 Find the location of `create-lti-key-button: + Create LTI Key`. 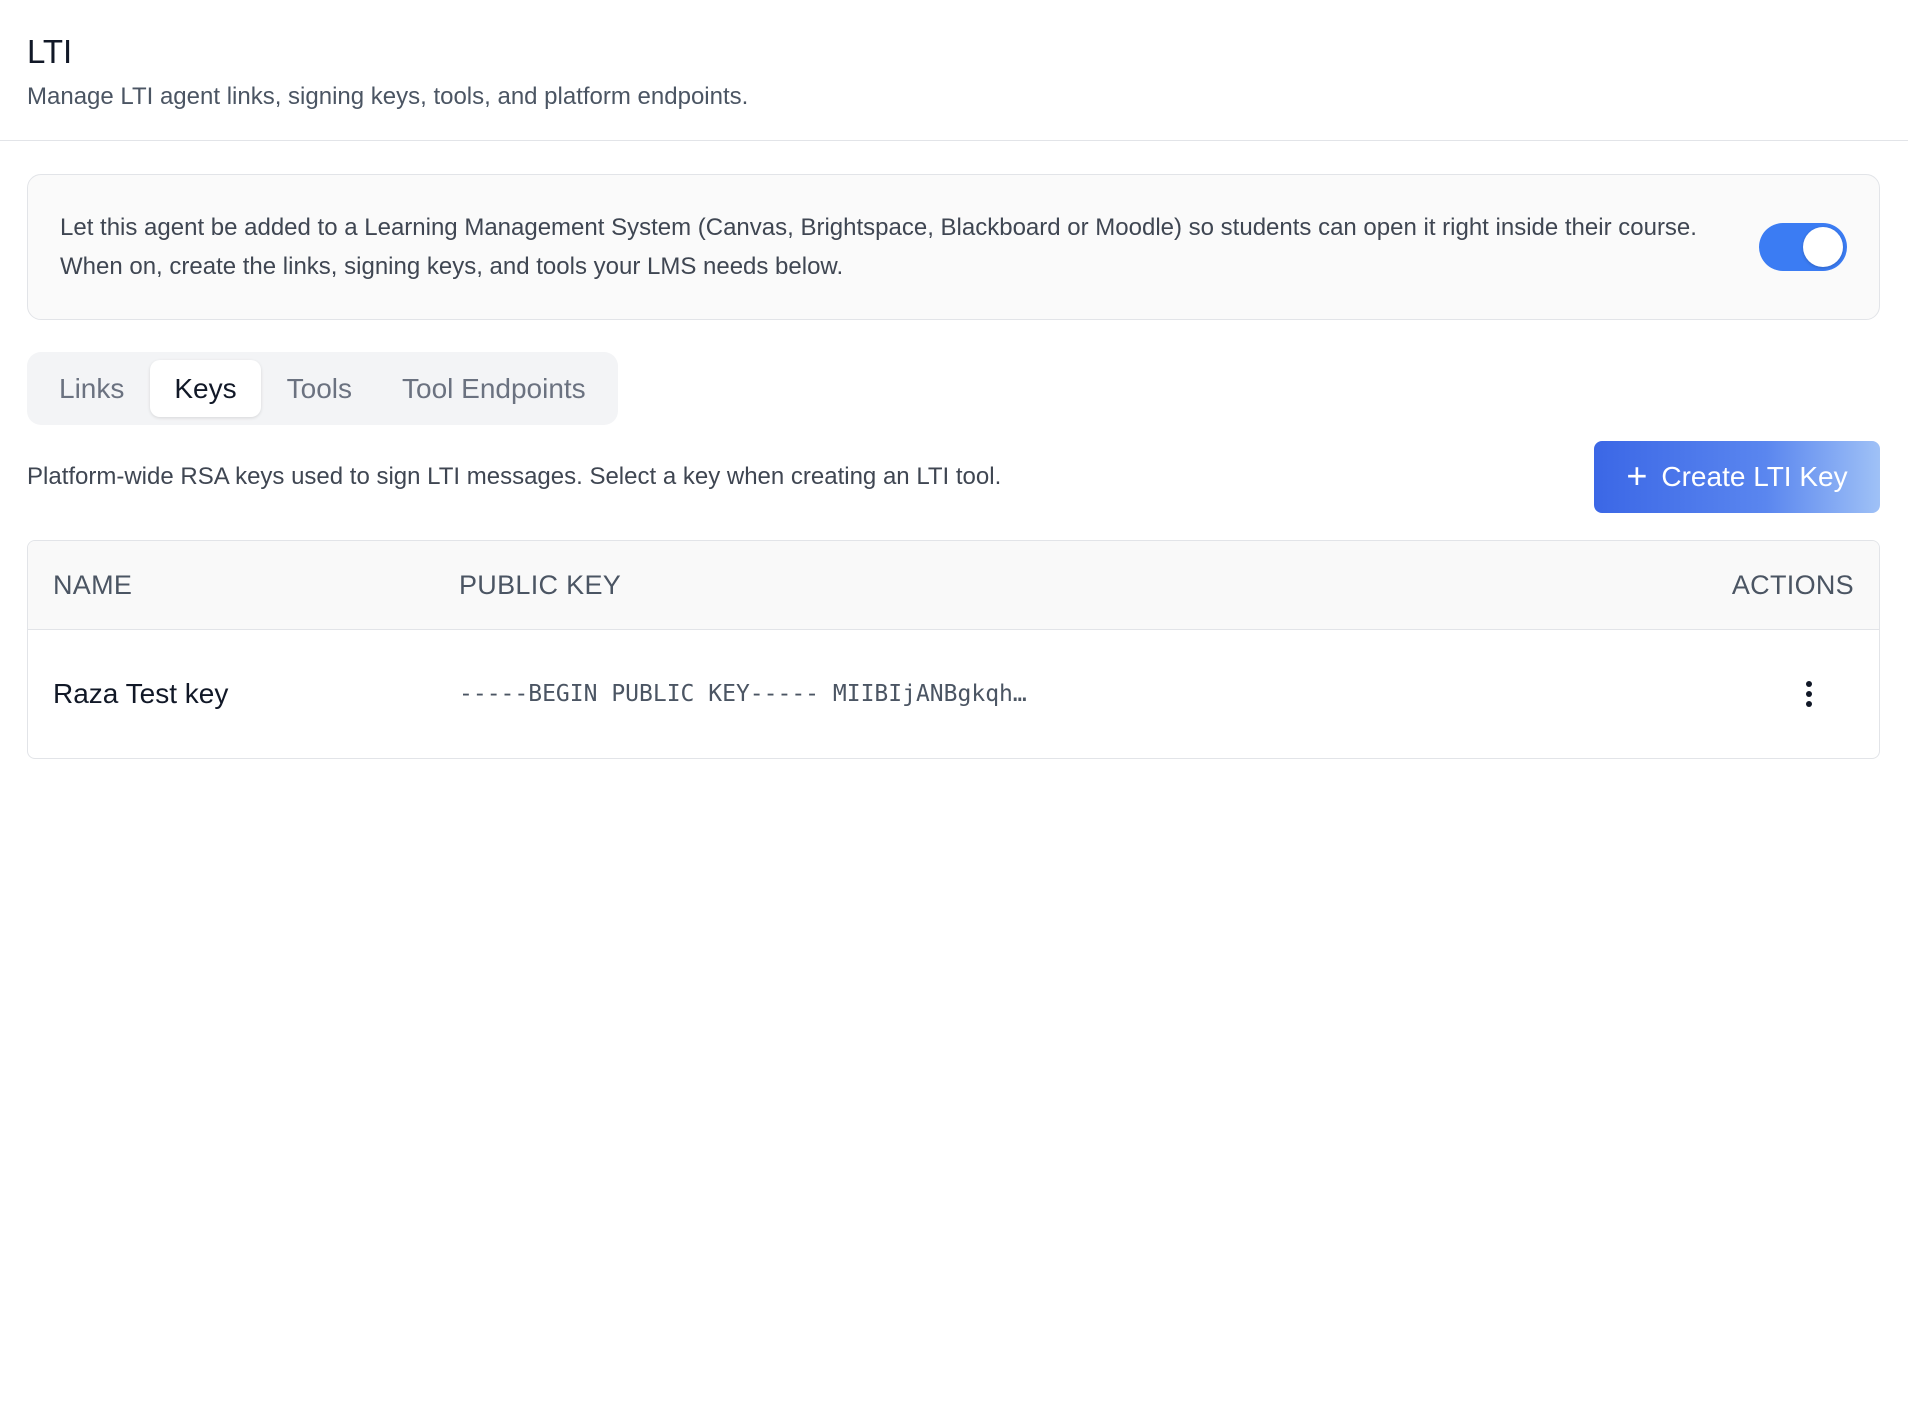

create-lti-key-button: + Create LTI Key is located at coordinates (1737, 477).